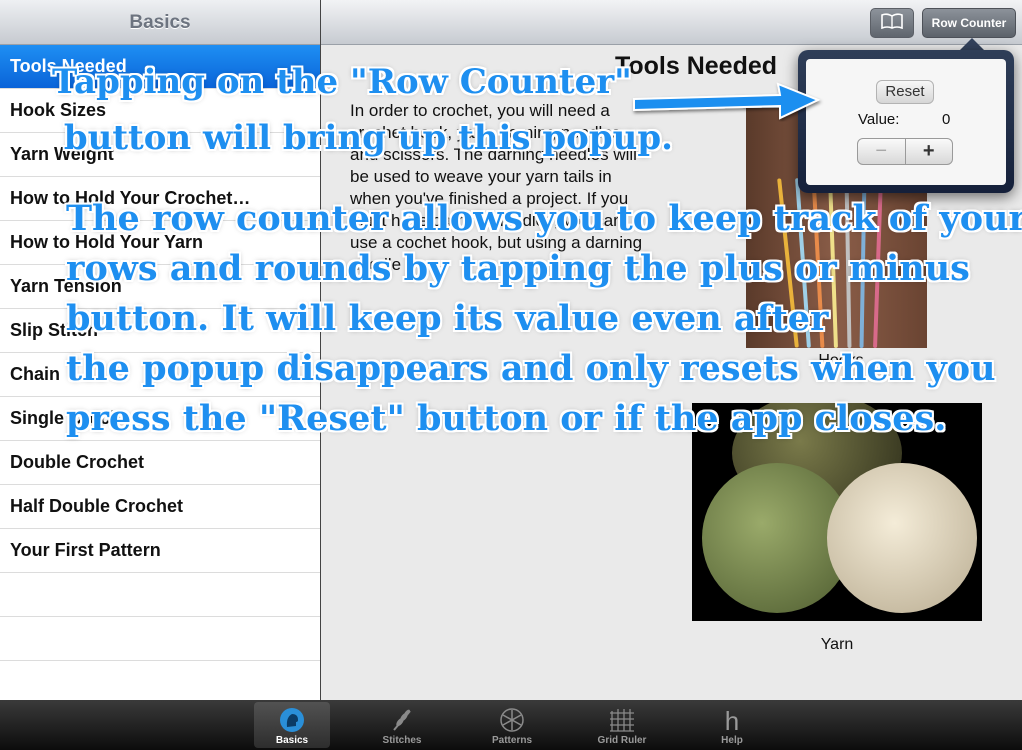 The height and width of the screenshot is (750, 1022). I want to click on detail-toolbar: Row Counter, so click(671, 22).